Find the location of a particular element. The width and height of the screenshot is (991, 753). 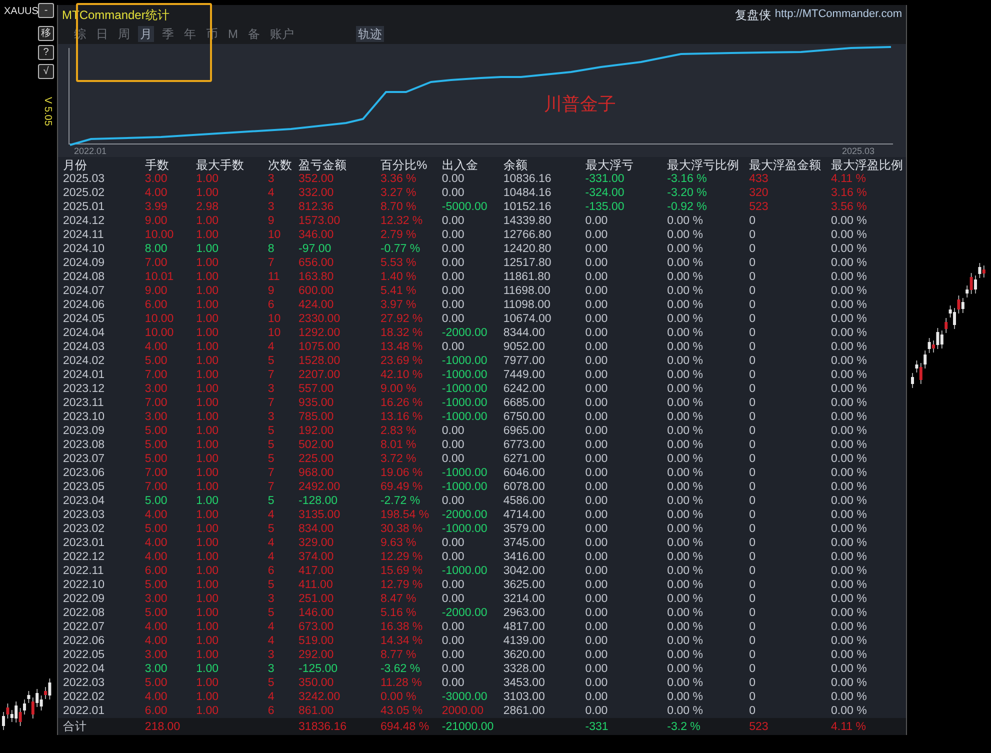

table-cell-text: -3.62 % is located at coordinates (400, 669).